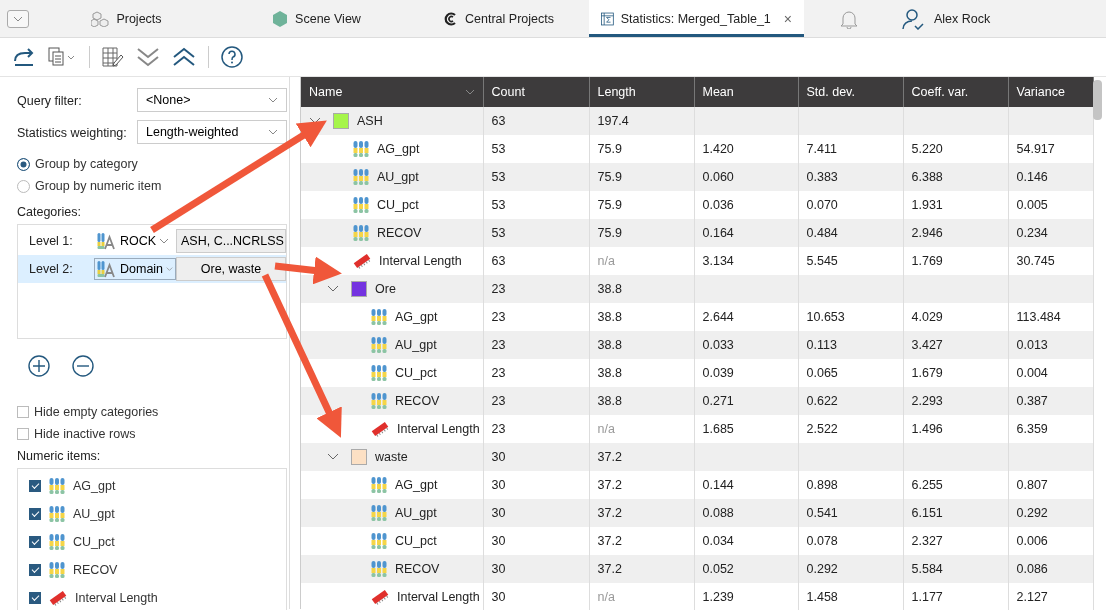  Describe the element at coordinates (850, 177) in the screenshot. I see `table-cell: 0.383` at that location.